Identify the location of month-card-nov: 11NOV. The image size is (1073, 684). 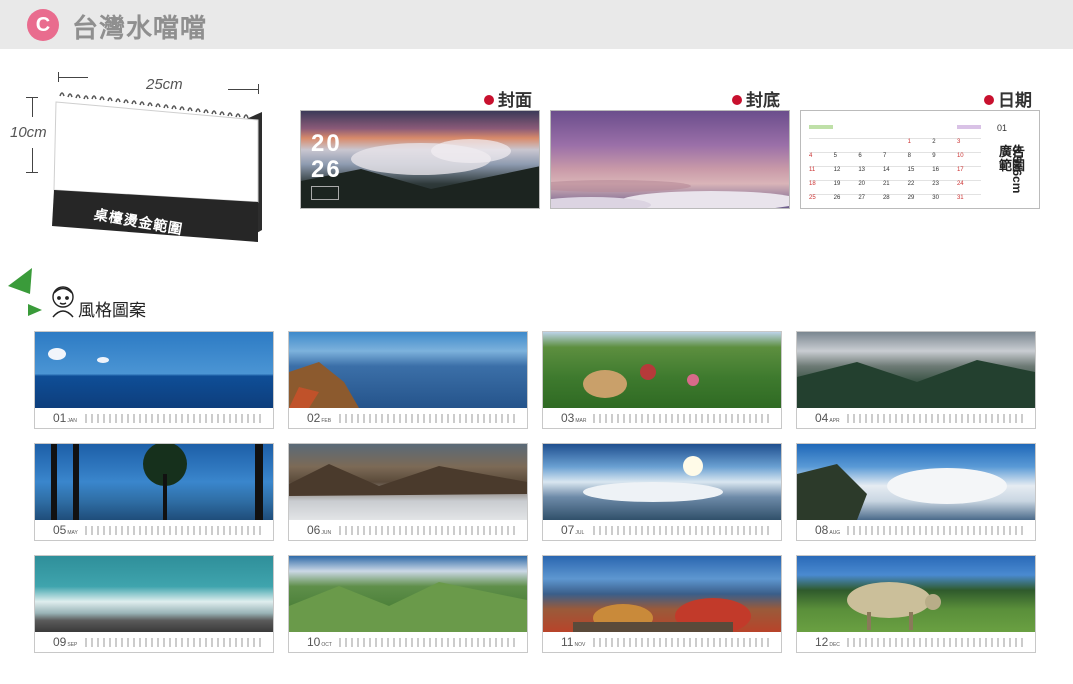
(662, 604).